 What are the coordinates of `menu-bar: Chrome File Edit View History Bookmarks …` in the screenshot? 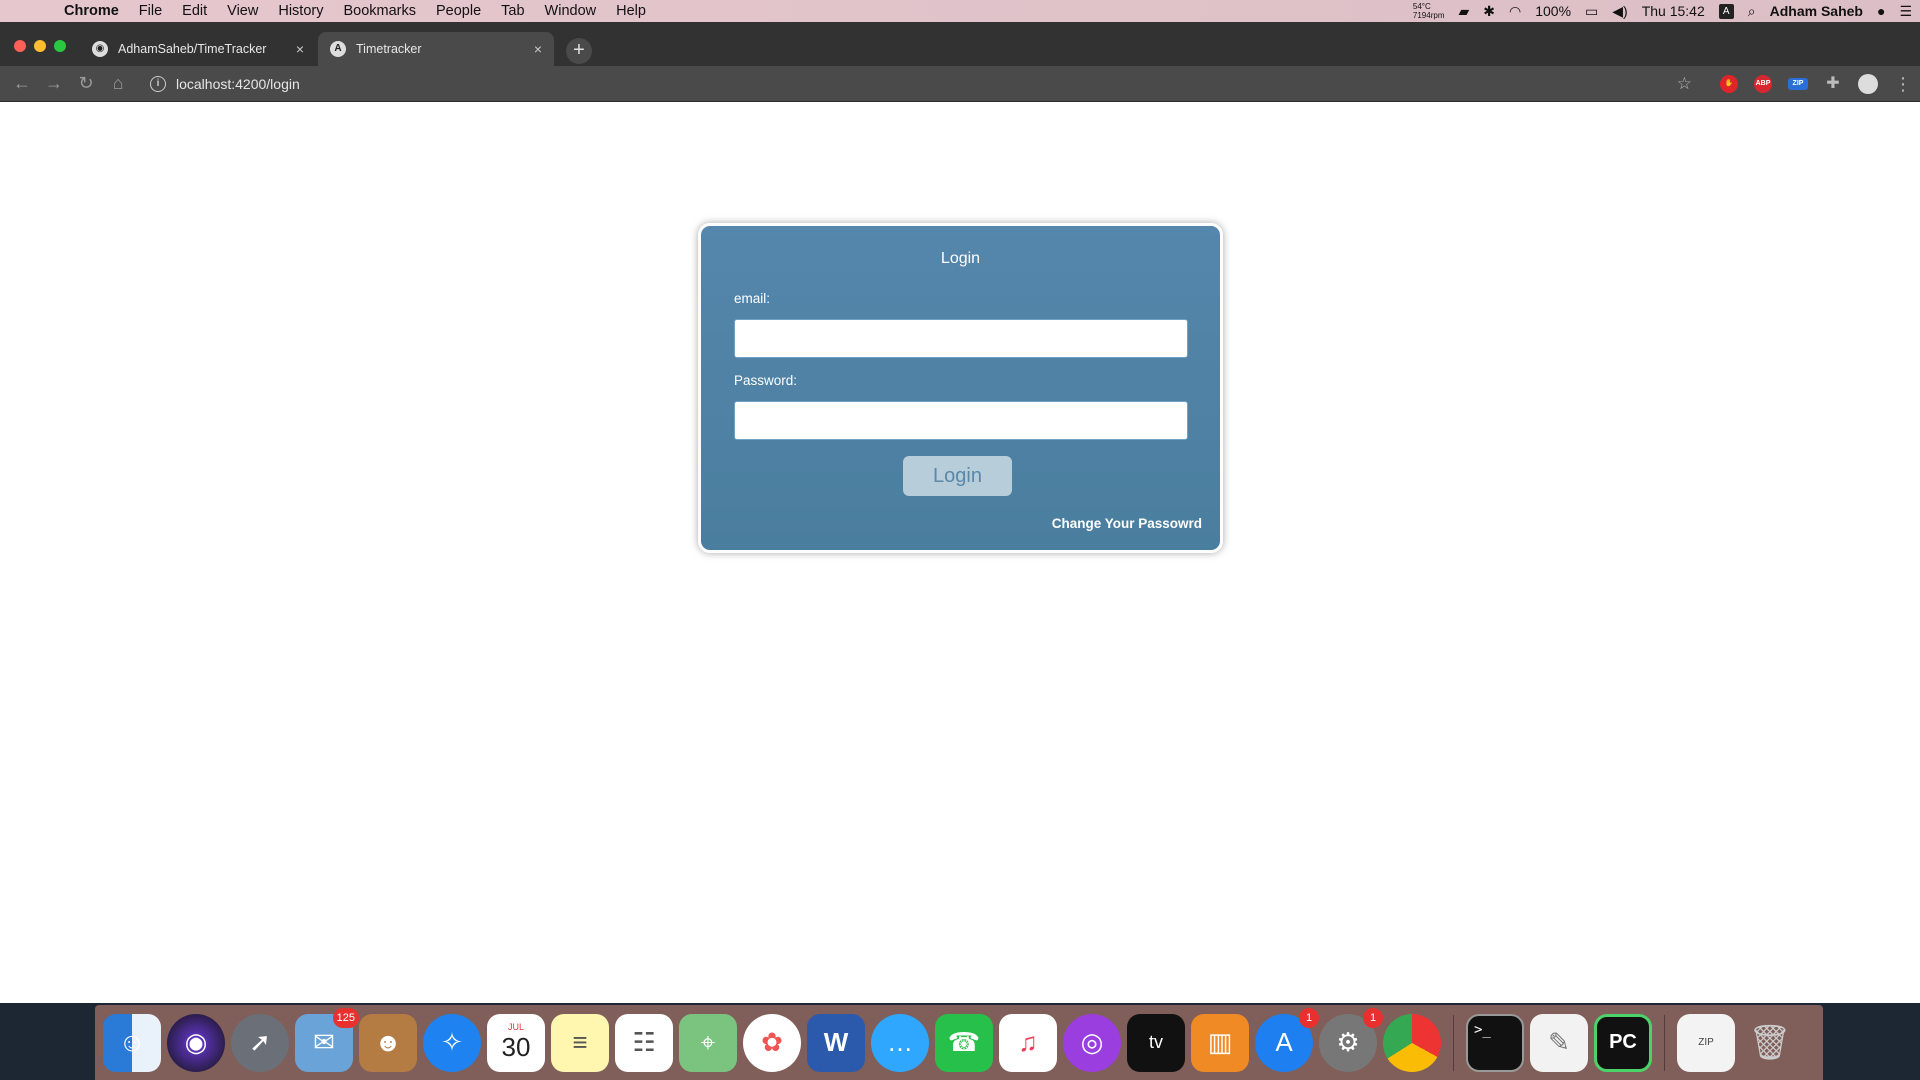 It's located at (960, 11).